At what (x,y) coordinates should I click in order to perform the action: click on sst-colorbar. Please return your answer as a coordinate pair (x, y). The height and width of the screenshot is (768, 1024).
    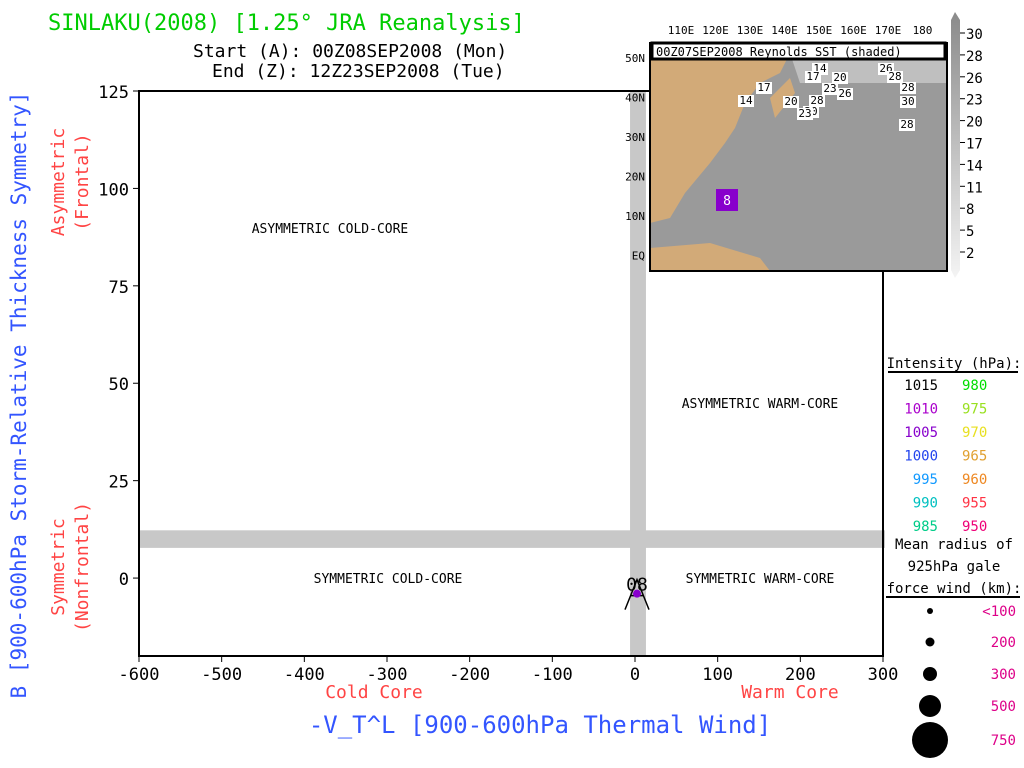
    Looking at the image, I should click on (955, 145).